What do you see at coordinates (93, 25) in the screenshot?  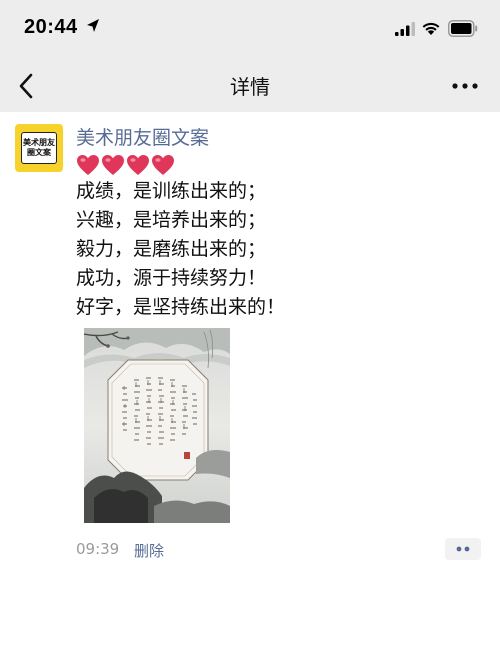 I see `location-arrow-icon` at bounding box center [93, 25].